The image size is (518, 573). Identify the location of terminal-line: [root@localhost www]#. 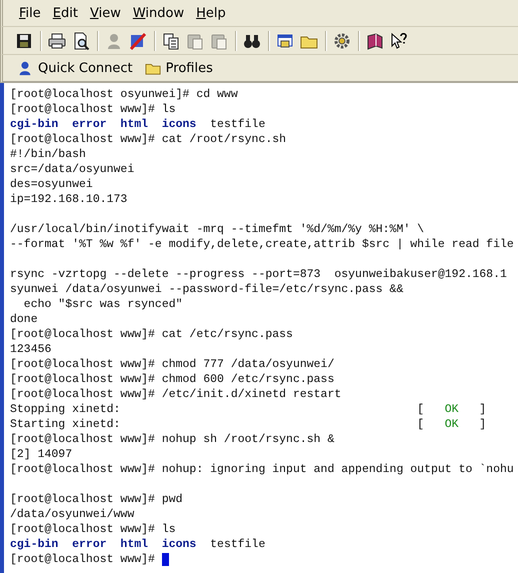
(82, 559).